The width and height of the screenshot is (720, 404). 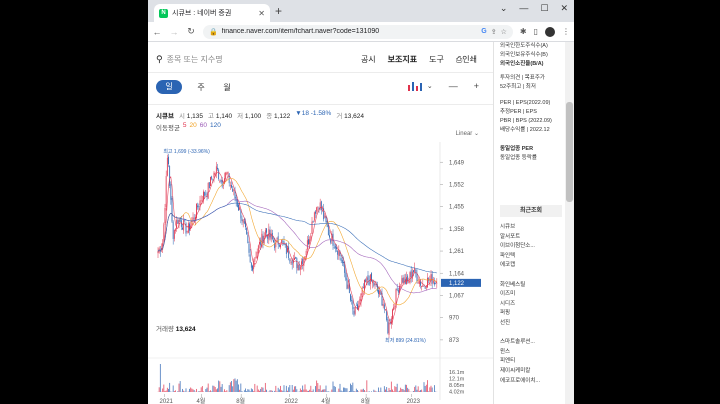 I want to click on close-window-icon: ✕, so click(x=564, y=8).